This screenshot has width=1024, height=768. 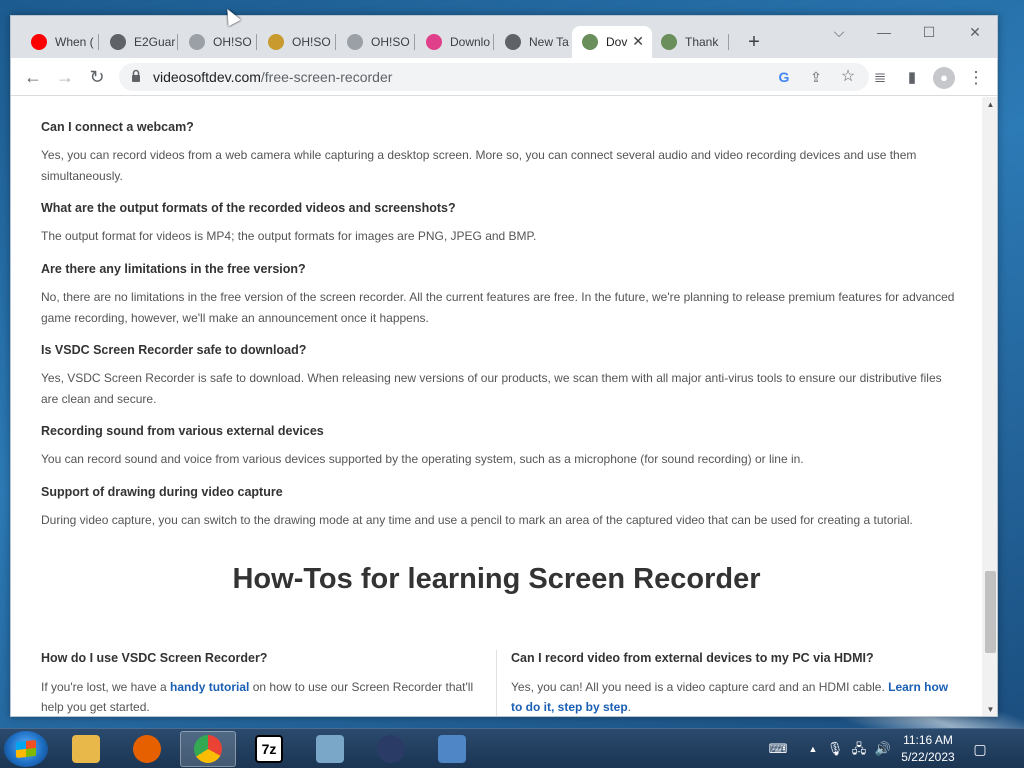 What do you see at coordinates (813, 749) in the screenshot?
I see `tray-expand-arrow-icon: ▲` at bounding box center [813, 749].